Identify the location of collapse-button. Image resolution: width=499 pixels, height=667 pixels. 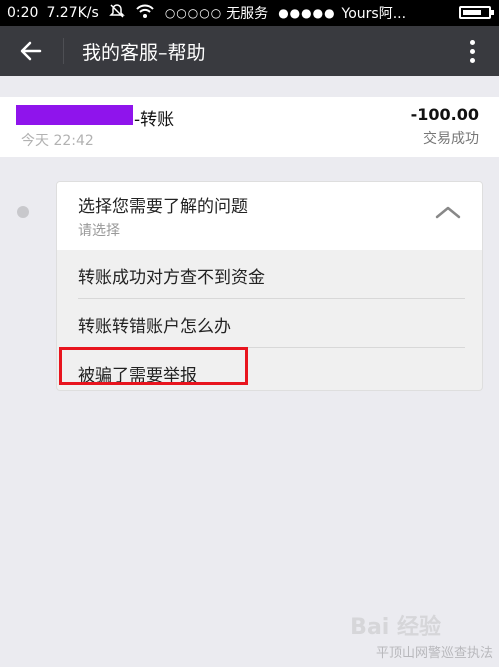
(448, 212).